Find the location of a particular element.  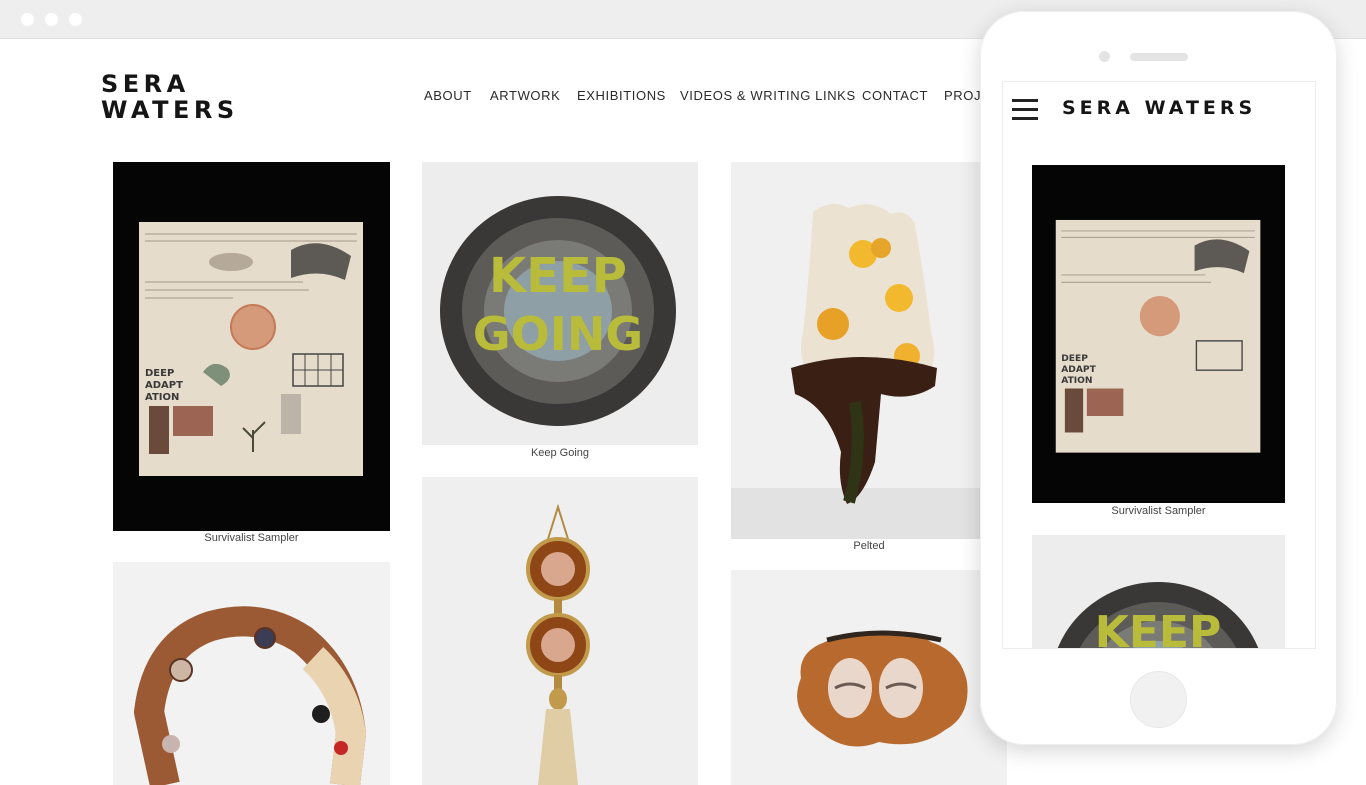

ring-artwork-image is located at coordinates (251, 673).